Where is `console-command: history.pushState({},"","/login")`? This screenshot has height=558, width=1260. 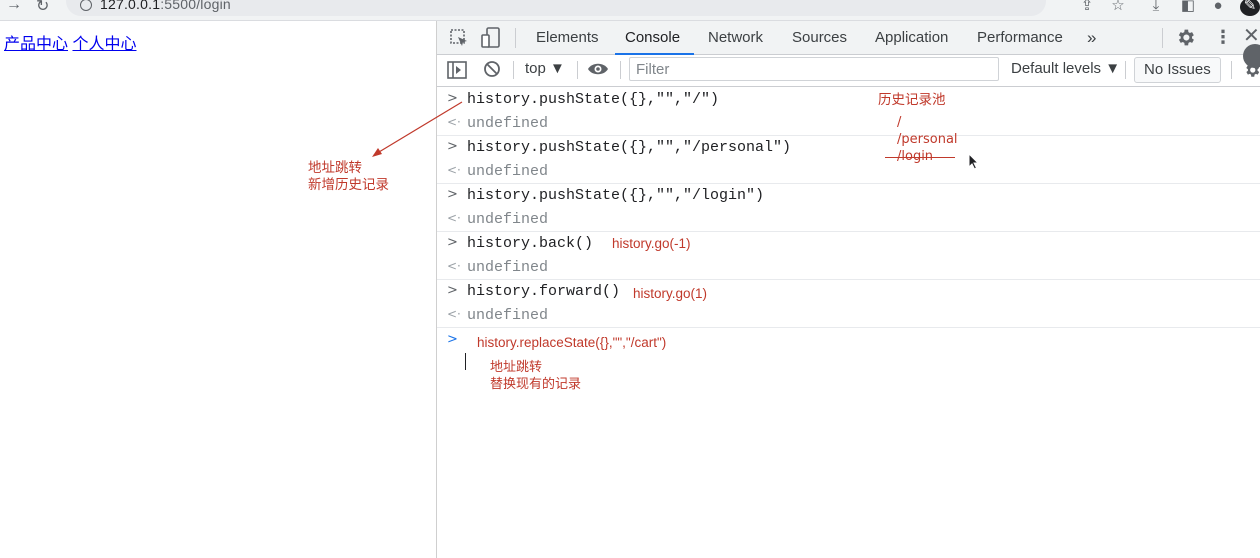 console-command: history.pushState({},"","/login") is located at coordinates (616, 195).